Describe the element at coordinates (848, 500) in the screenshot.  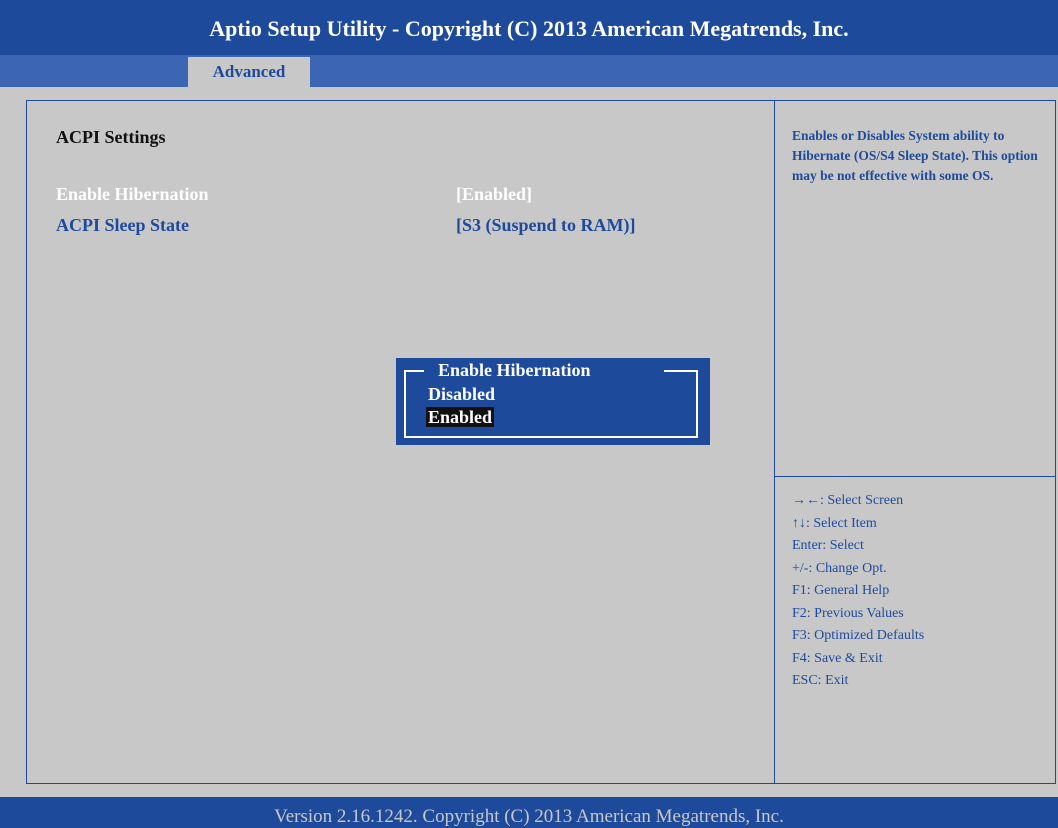
I see `key-help-select-screen: →←: Select Screen` at that location.